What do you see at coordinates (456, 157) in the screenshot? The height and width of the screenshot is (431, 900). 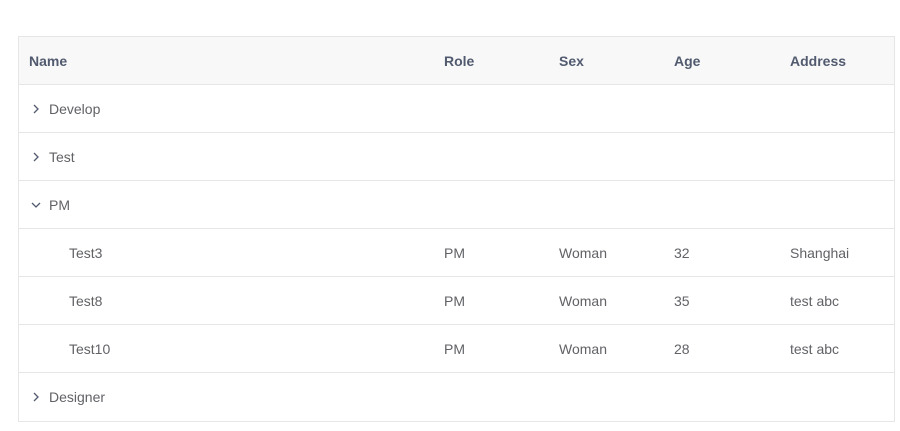 I see `group-row-test: Test` at bounding box center [456, 157].